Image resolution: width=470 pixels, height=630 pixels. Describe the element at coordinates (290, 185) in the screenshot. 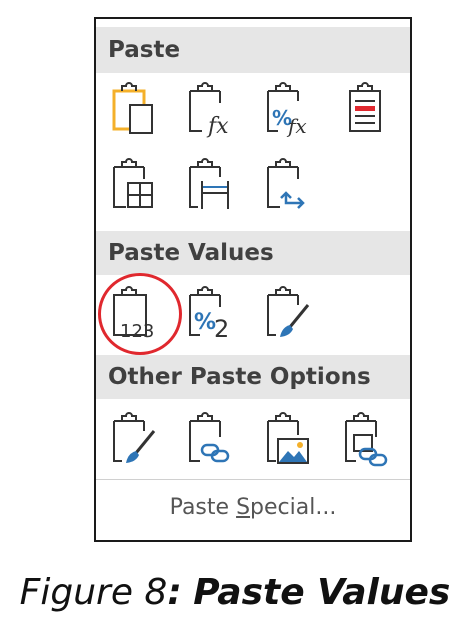

I see `transpose-icon` at that location.